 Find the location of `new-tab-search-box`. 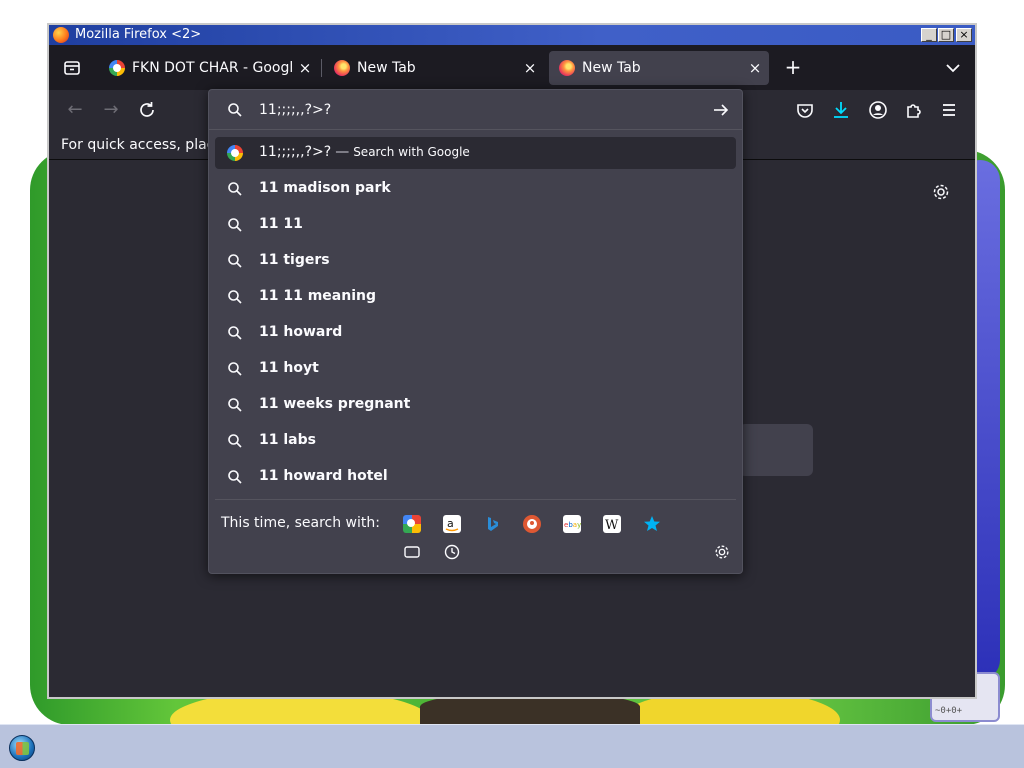

new-tab-search-box is located at coordinates (776, 450).